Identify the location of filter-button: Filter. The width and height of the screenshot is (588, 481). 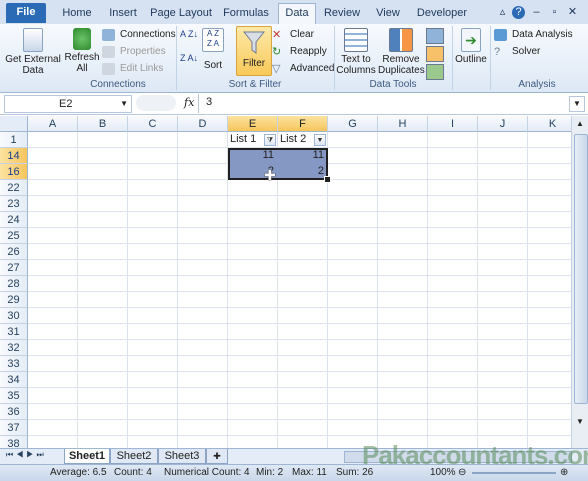
(254, 51).